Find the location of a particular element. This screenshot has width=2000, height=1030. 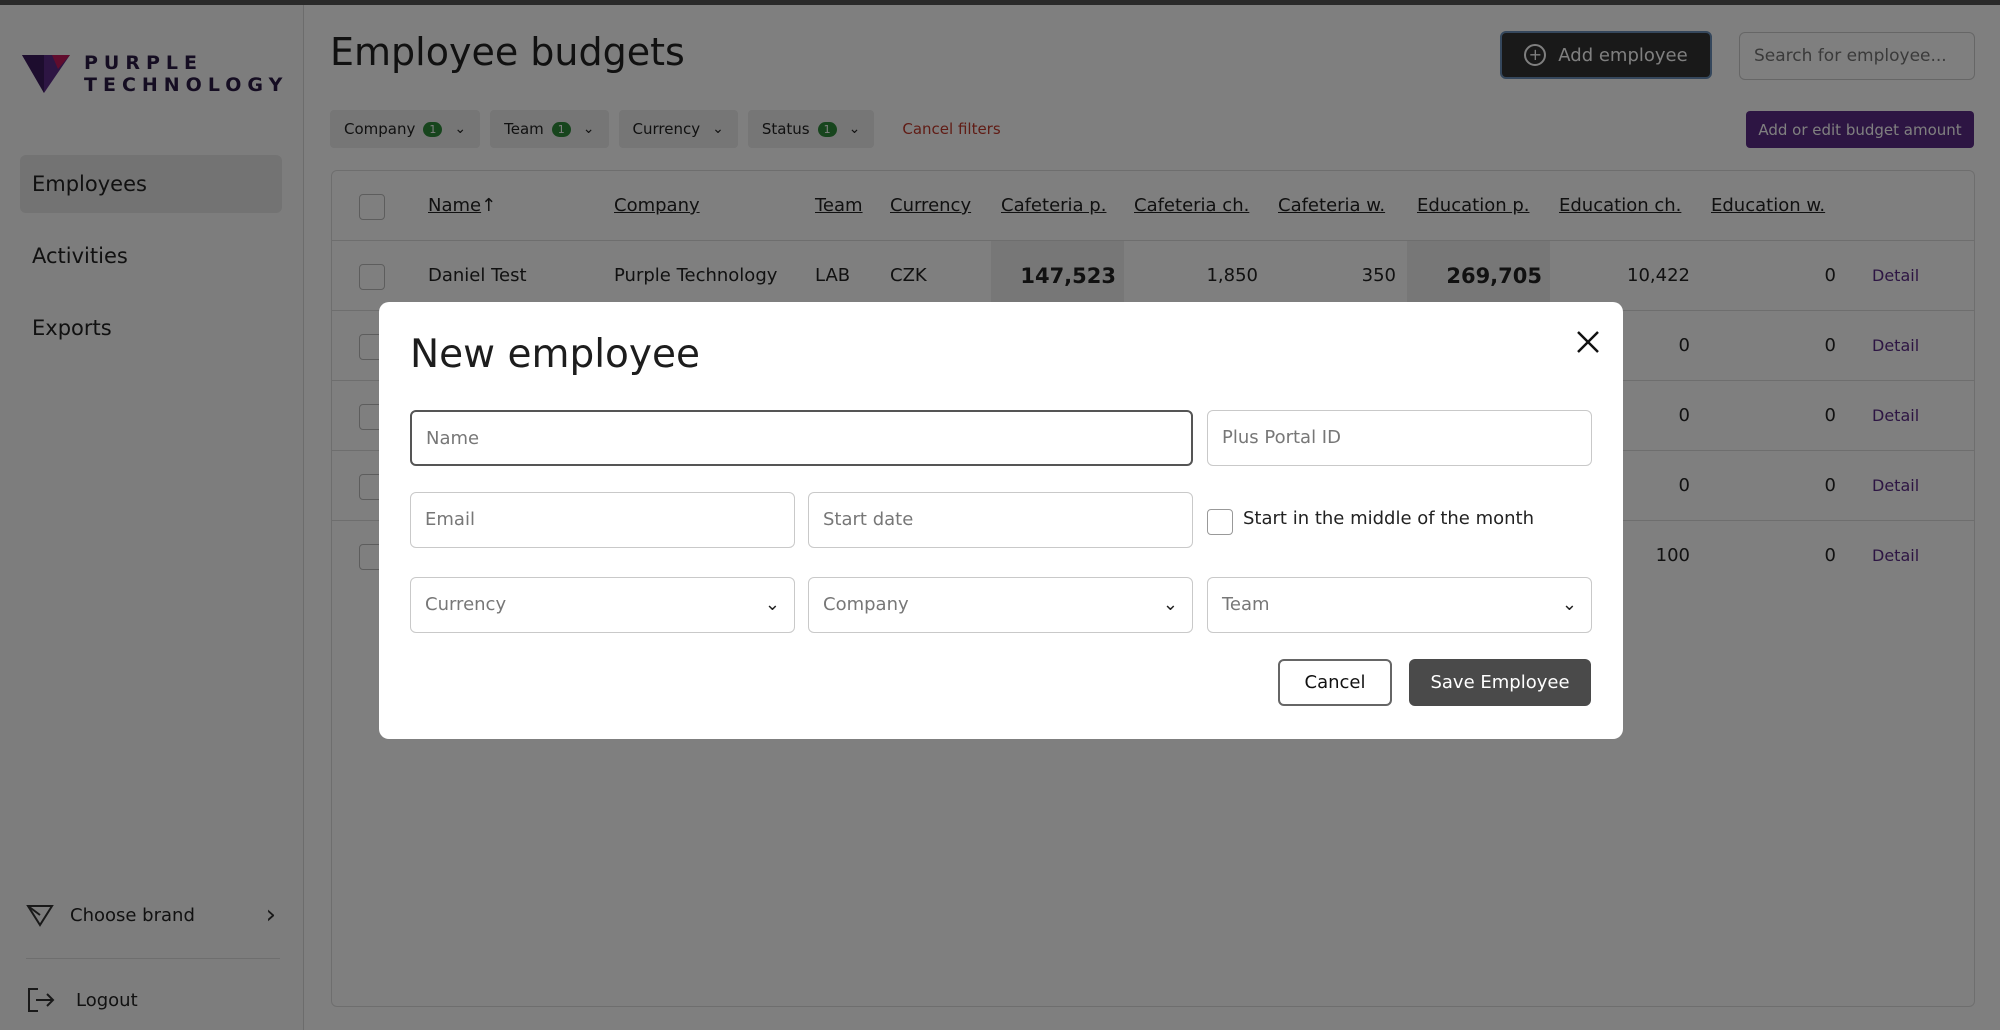

mid-month-label: Start in the middle of the month is located at coordinates (1388, 518).